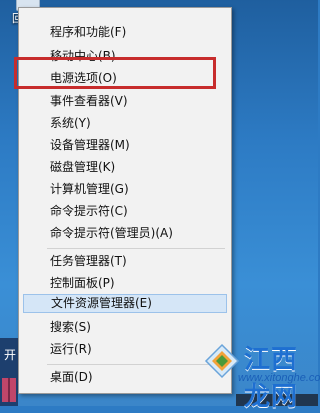  Describe the element at coordinates (9, 372) in the screenshot. I see `start-screen-edge: 开` at that location.